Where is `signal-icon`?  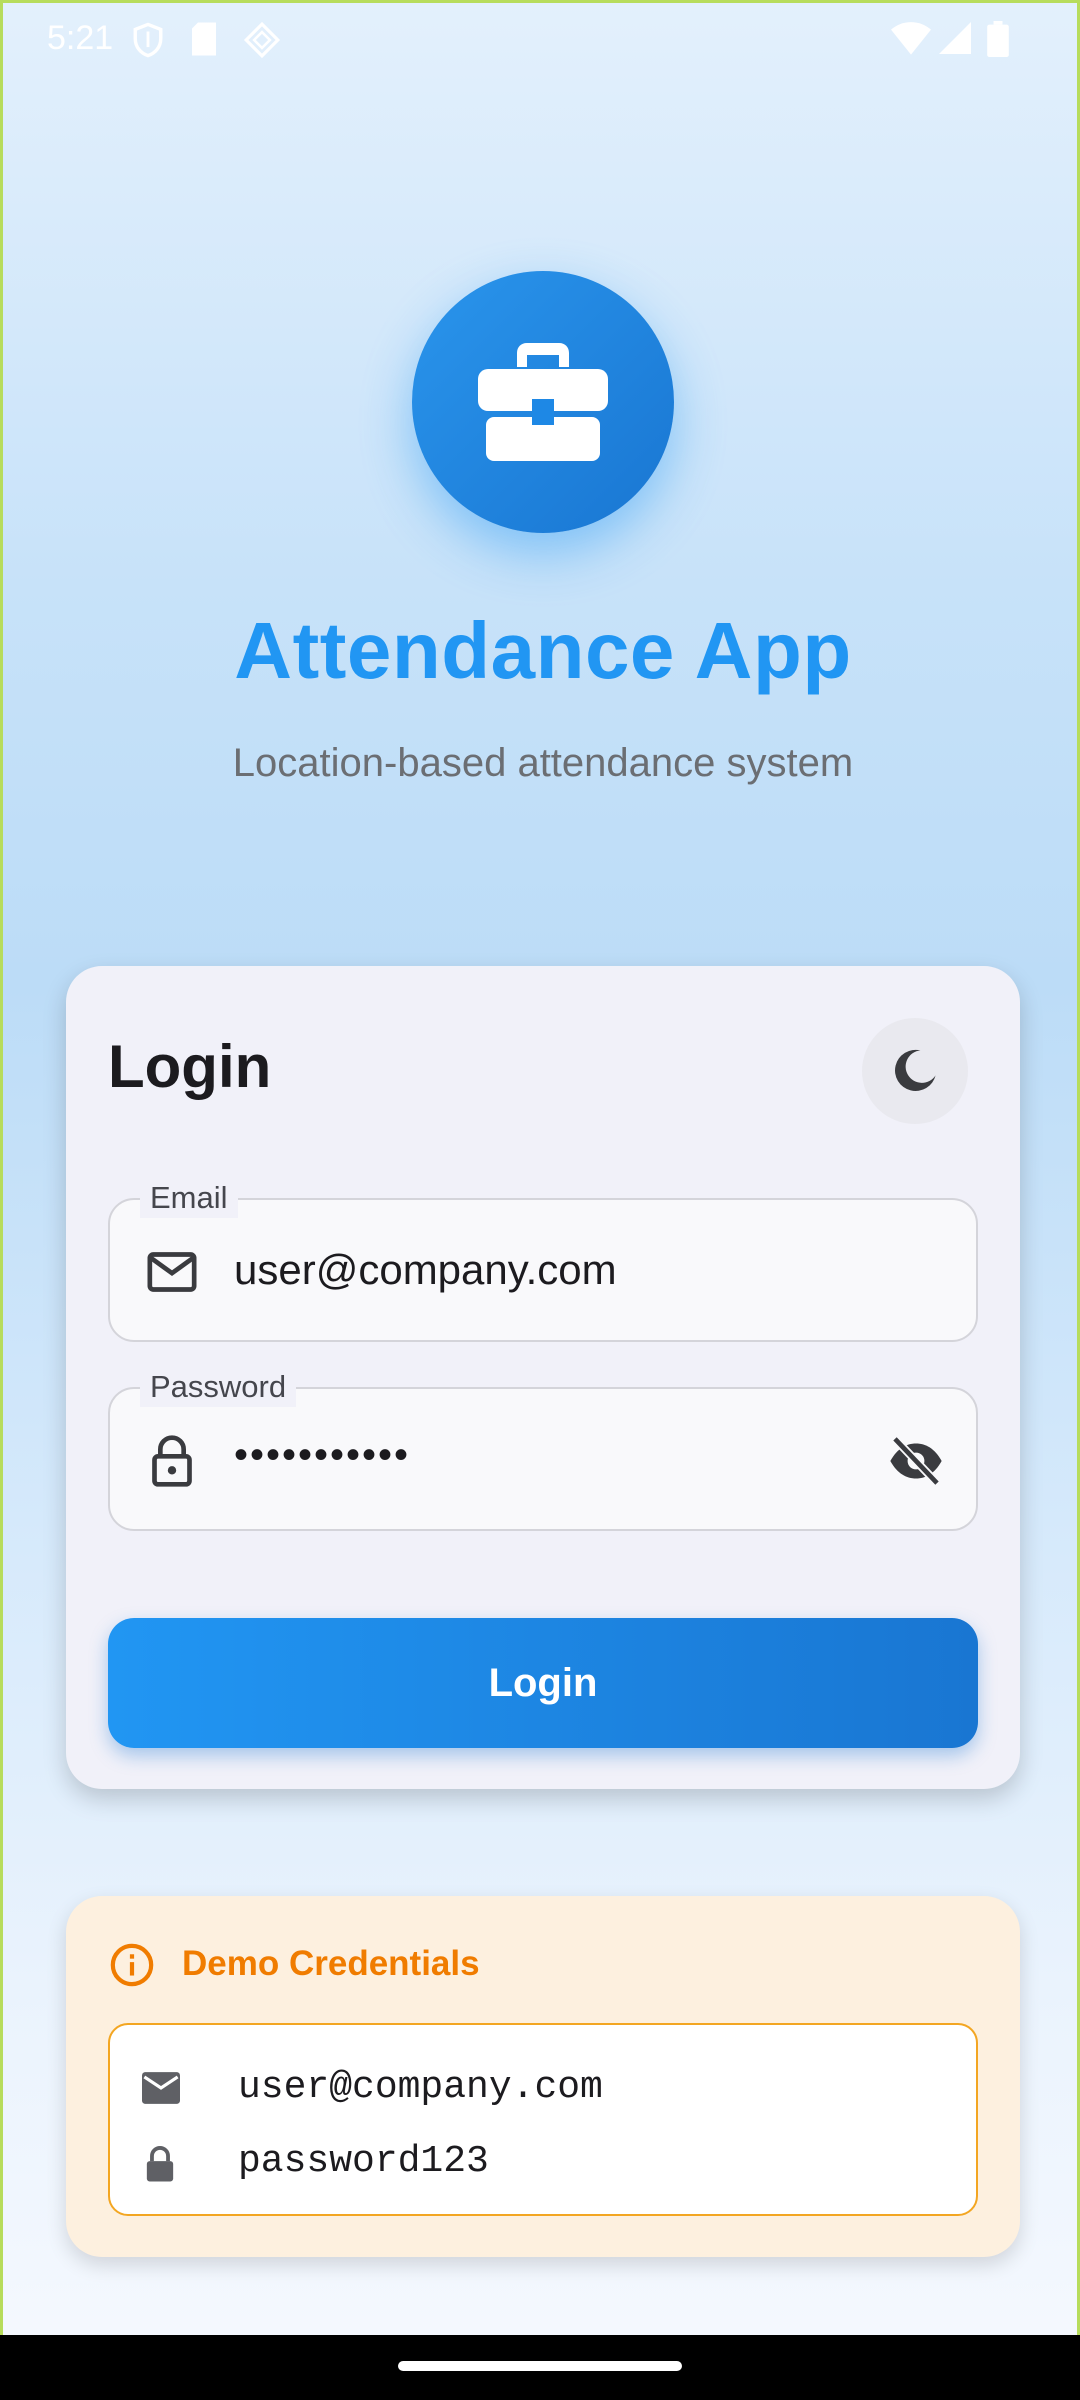 signal-icon is located at coordinates (955, 40).